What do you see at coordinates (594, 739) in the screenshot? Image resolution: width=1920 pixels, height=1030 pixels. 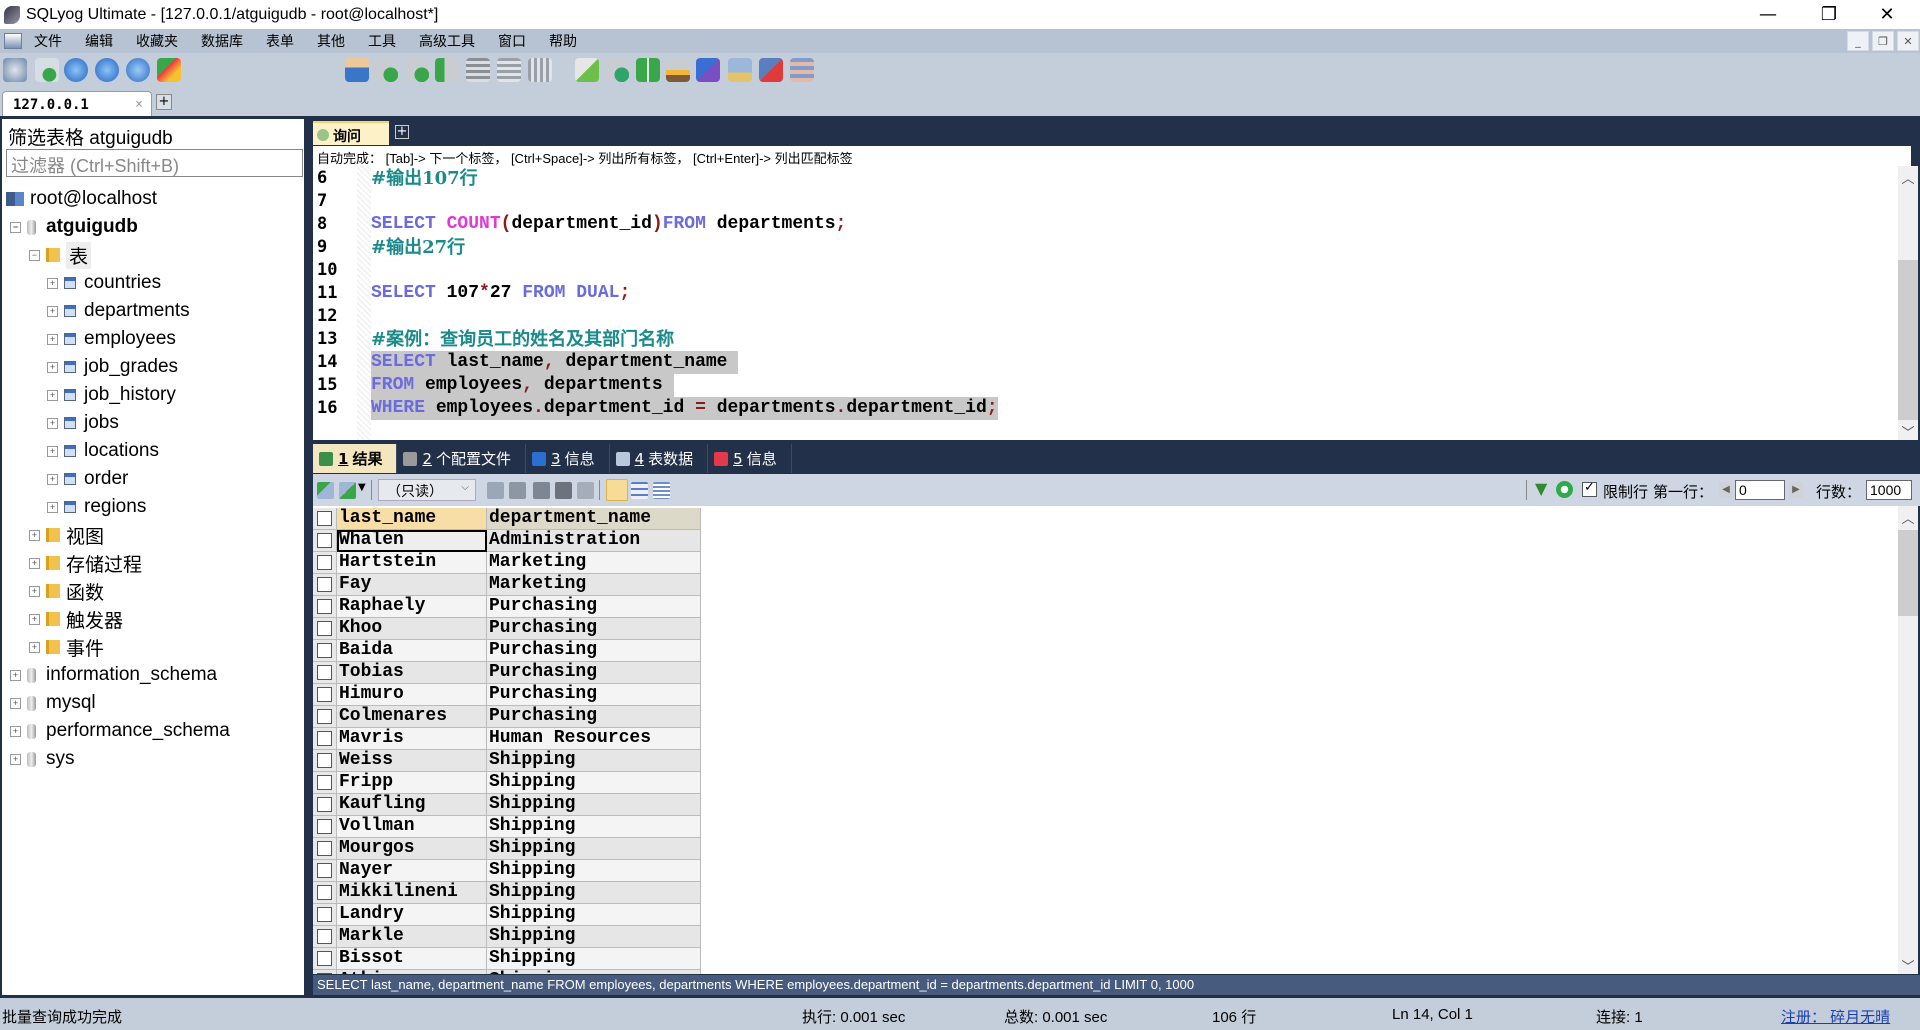 I see `grid-cell: Human Resources` at bounding box center [594, 739].